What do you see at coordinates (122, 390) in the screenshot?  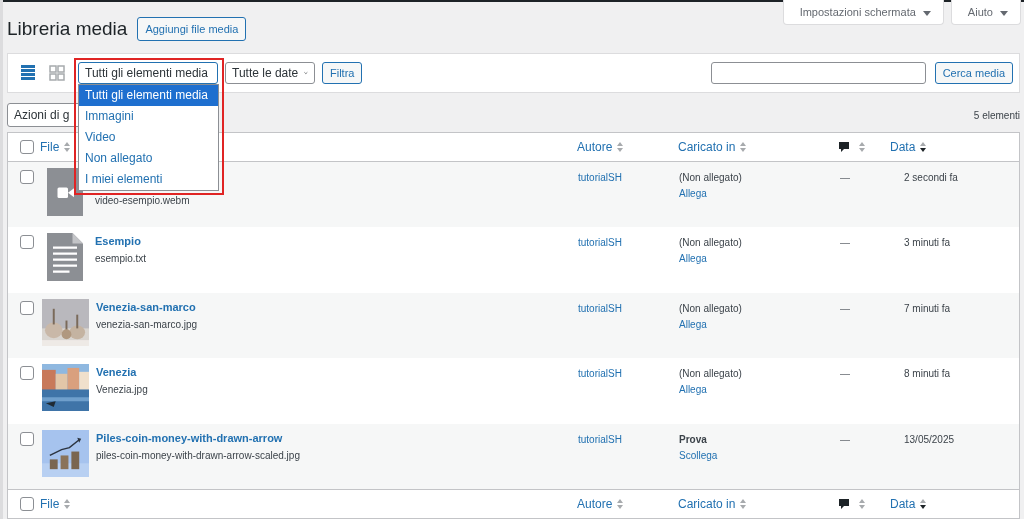 I see `file-name: Venezia.jpg` at bounding box center [122, 390].